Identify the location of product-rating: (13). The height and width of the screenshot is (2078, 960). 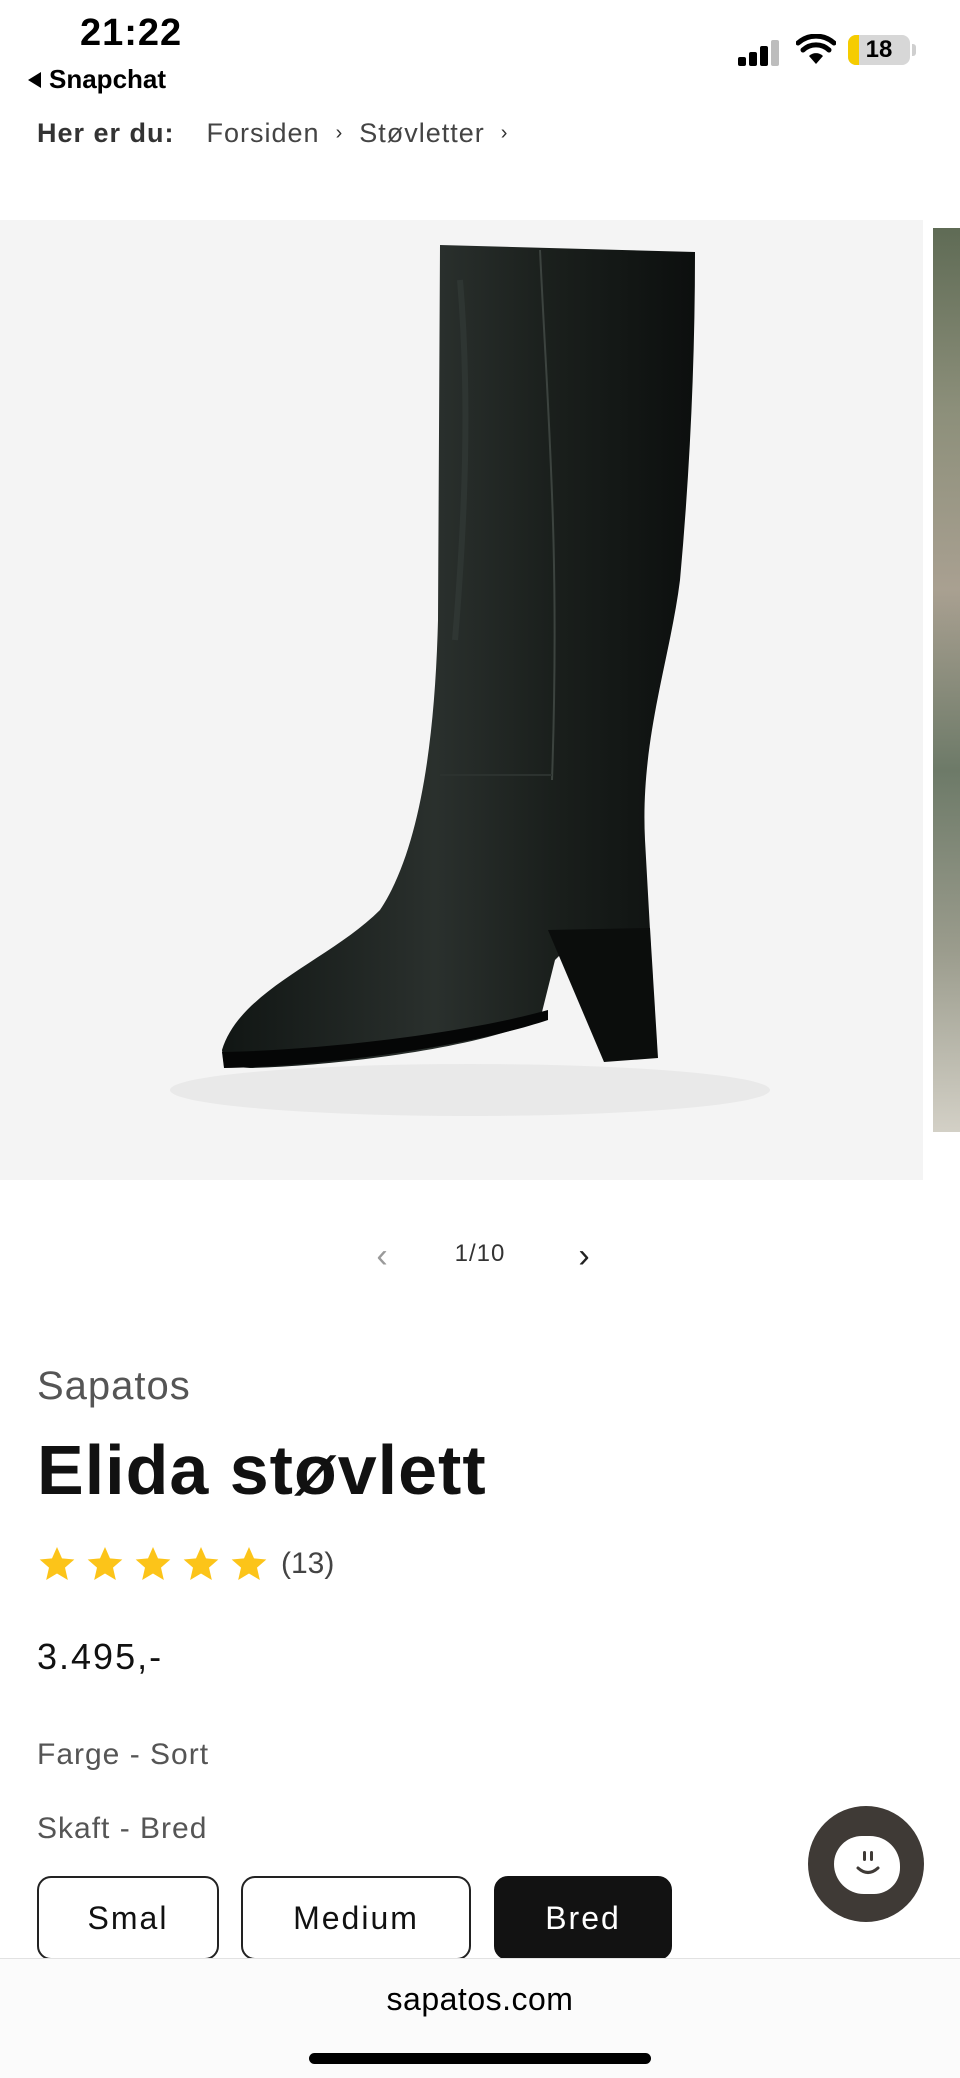
(185, 1564).